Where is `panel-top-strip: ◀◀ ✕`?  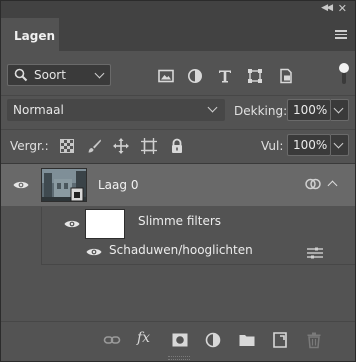 panel-top-strip: ◀◀ ✕ is located at coordinates (178, 9).